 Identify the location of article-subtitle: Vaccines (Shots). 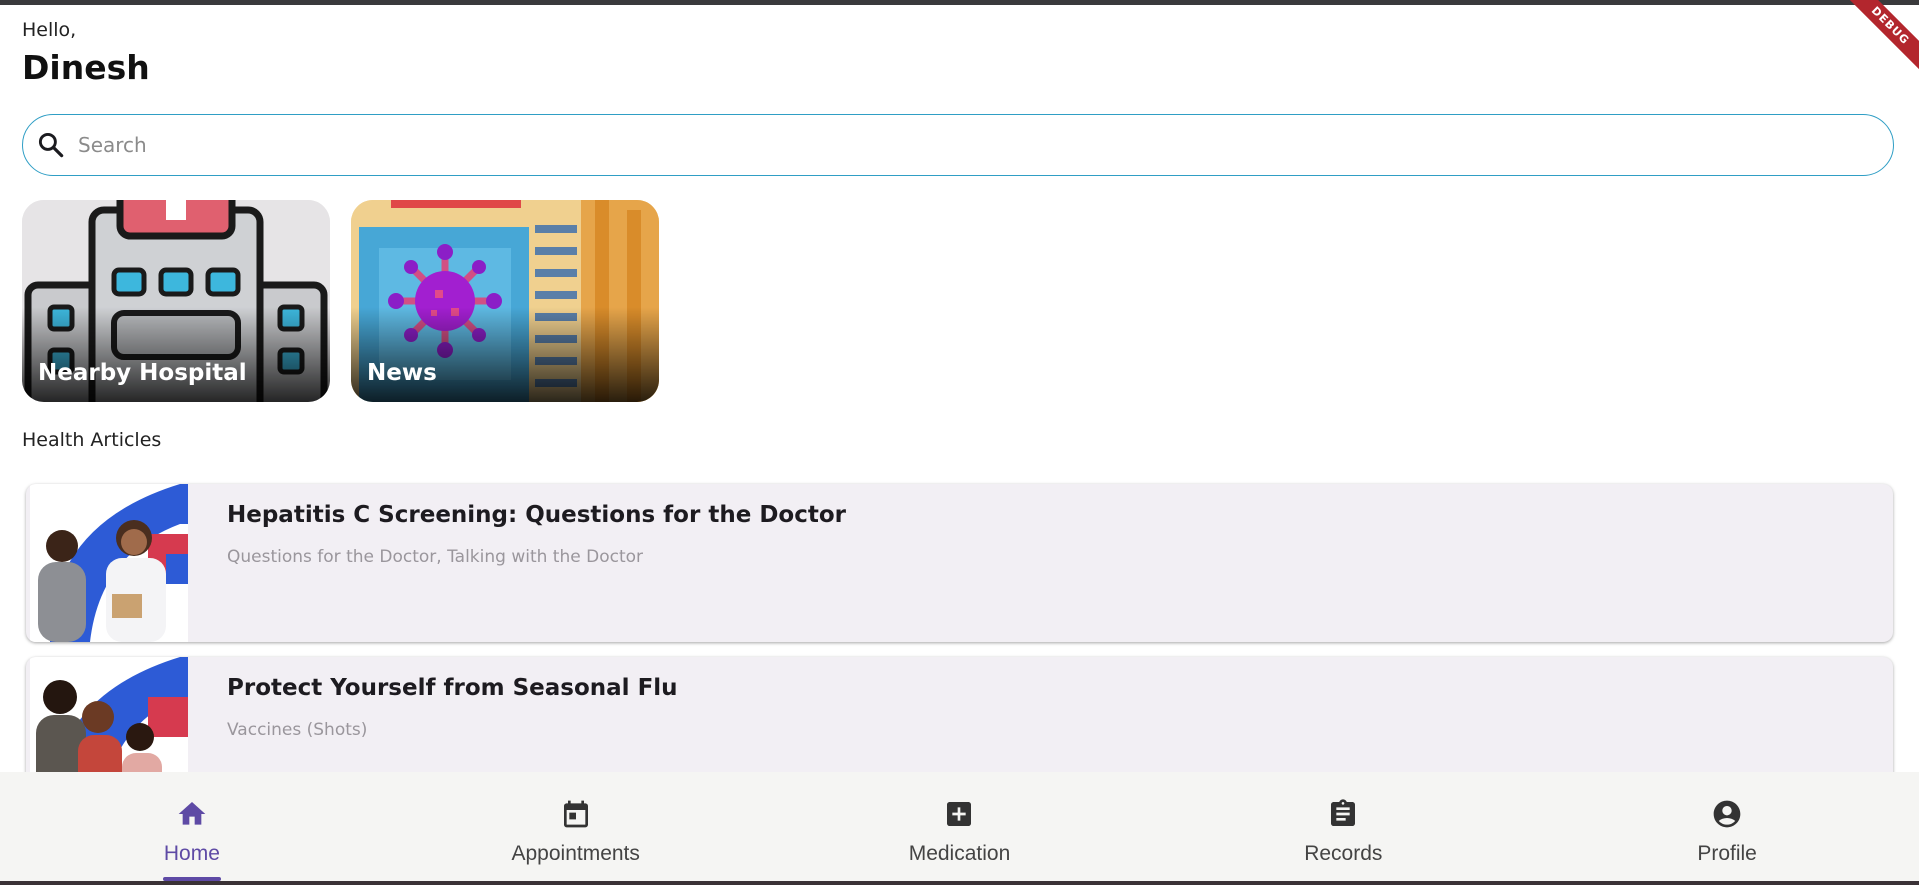
(297, 730).